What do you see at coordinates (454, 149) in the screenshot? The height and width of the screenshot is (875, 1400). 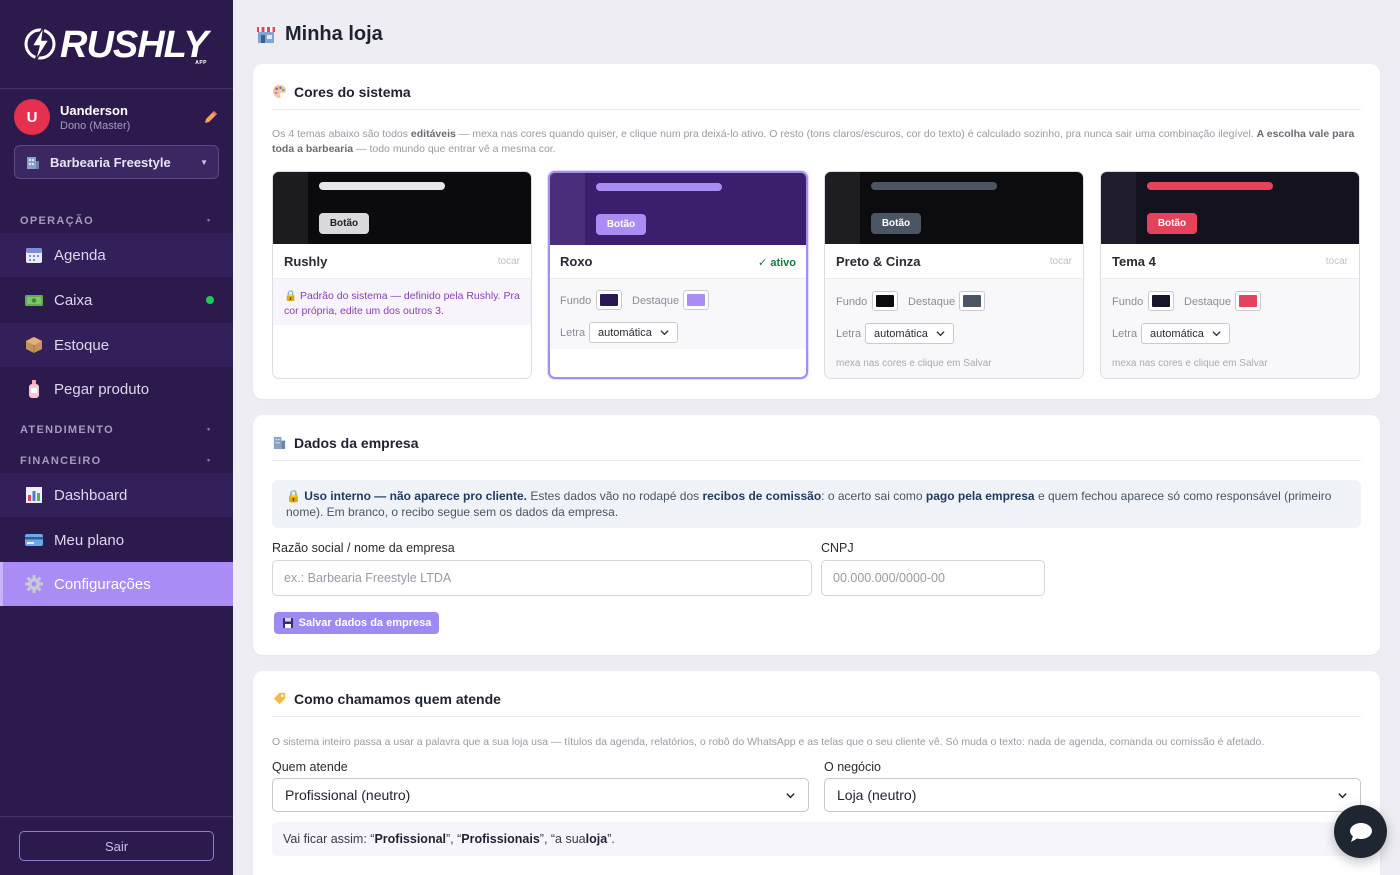 I see `desc-text: — todo mundo que entrar vê a mesma cor.` at bounding box center [454, 149].